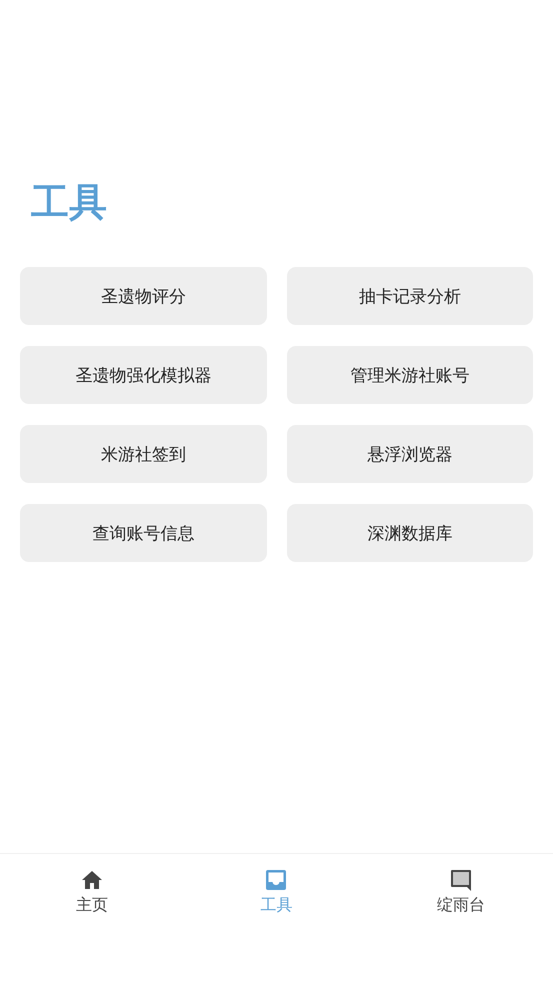 This screenshot has width=553, height=983. Describe the element at coordinates (409, 375) in the screenshot. I see `tool-button: 管理米游社账号` at that location.